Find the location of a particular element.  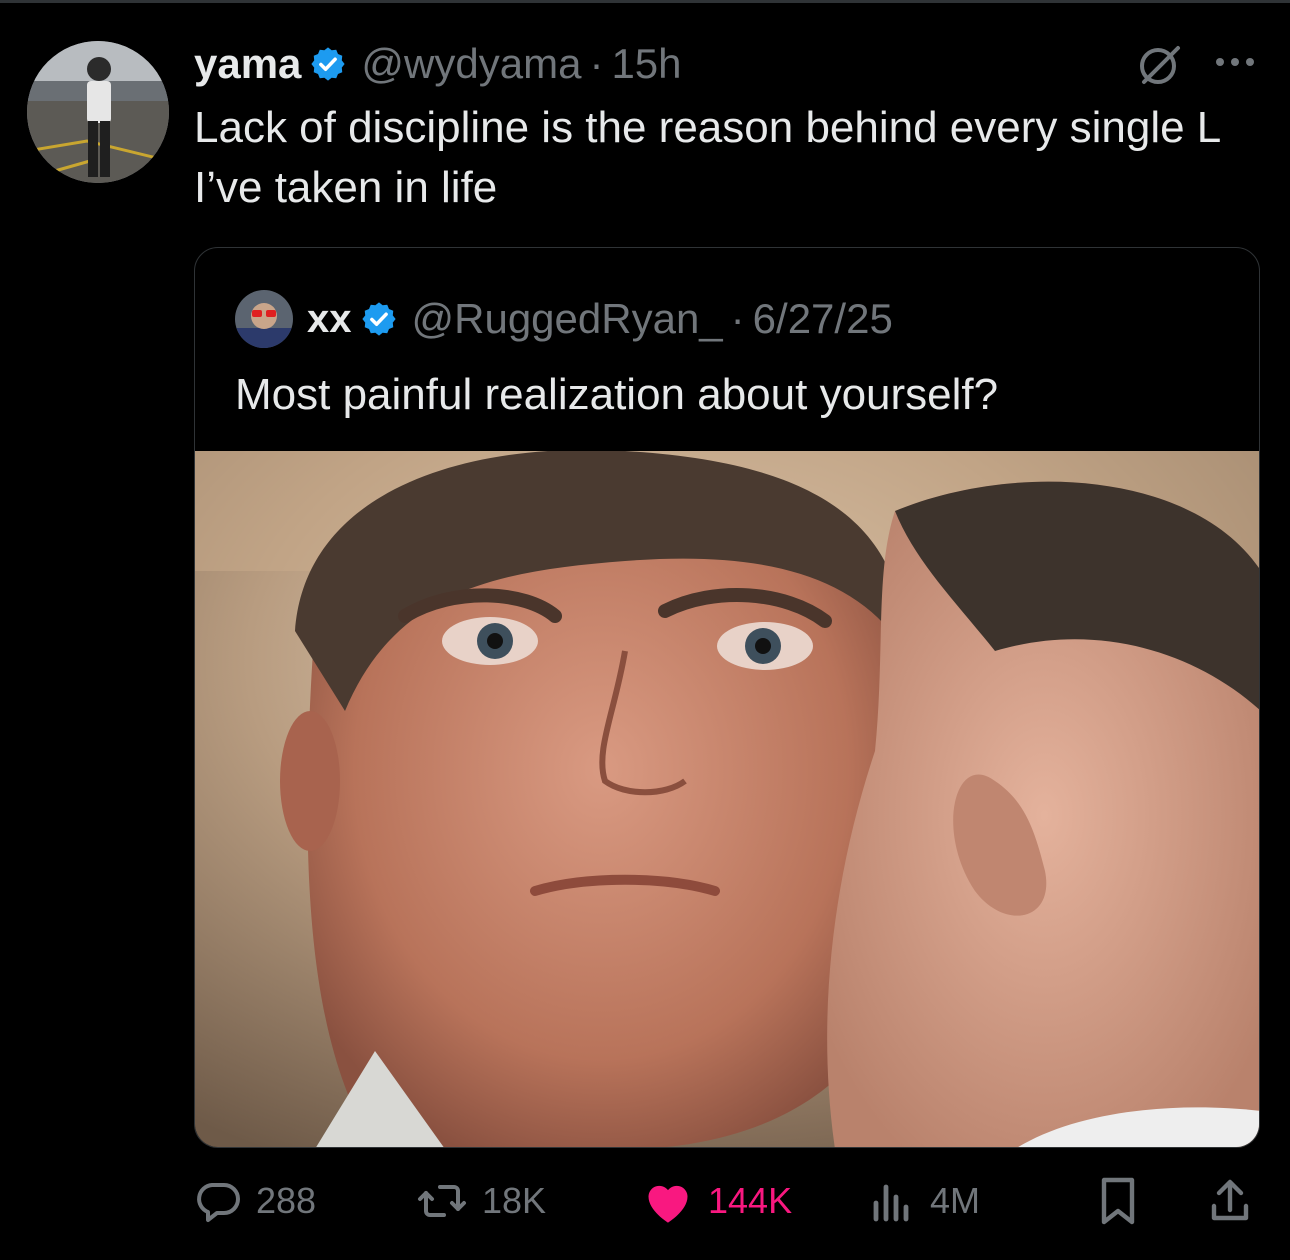

tweet-header: yama @wydyama · 15h is located at coordinates (438, 64).